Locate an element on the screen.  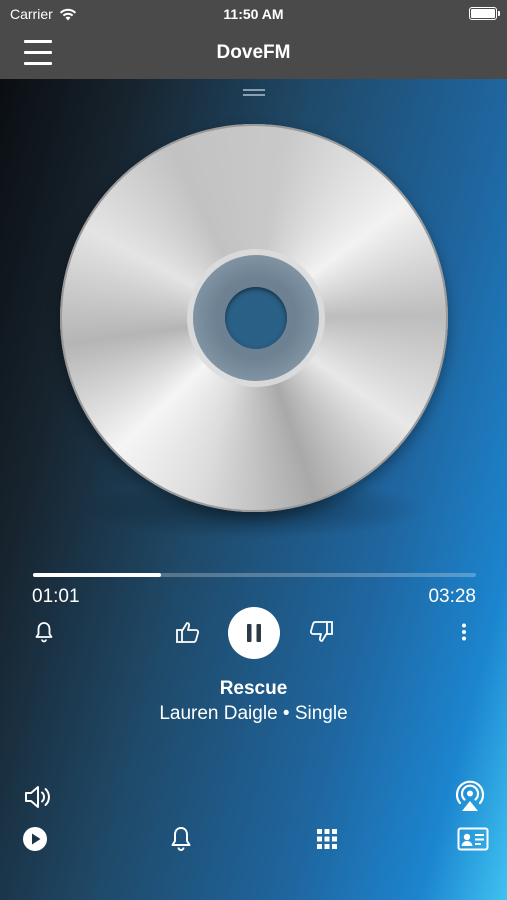
progress-fill is located at coordinates (97, 575).